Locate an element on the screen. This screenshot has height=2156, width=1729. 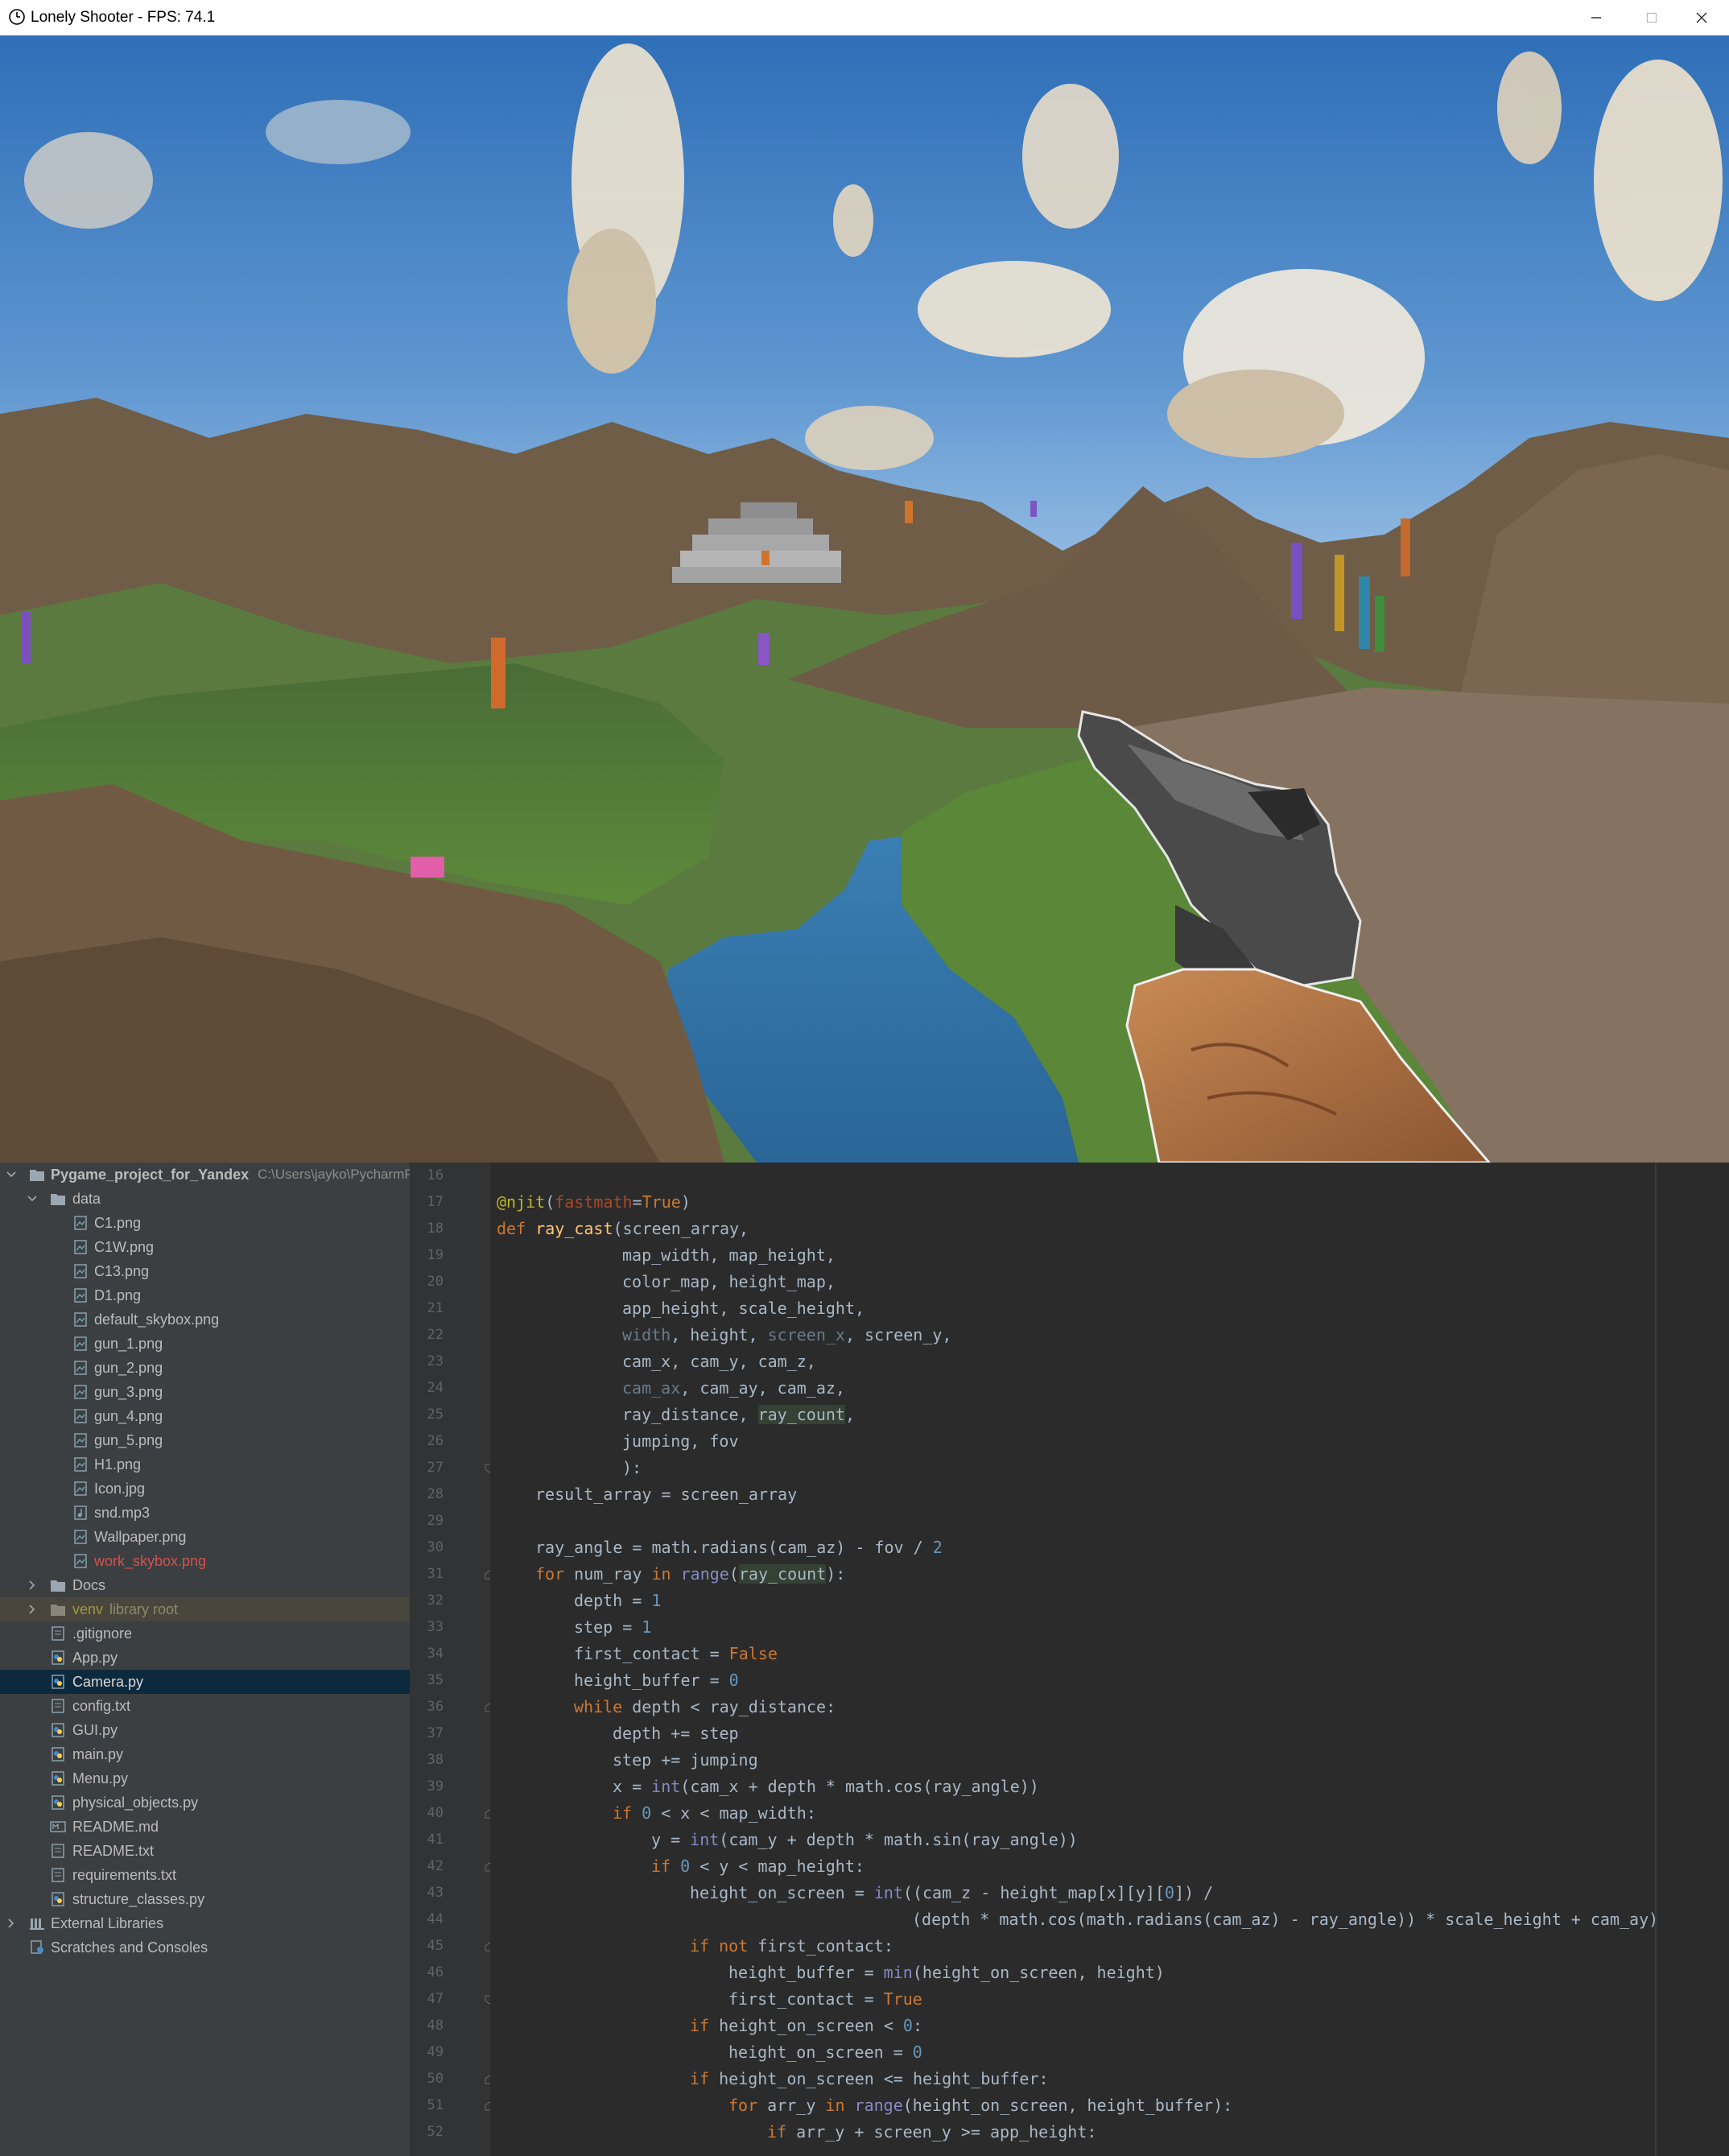
tree-file: Menu.py is located at coordinates (205, 1778).